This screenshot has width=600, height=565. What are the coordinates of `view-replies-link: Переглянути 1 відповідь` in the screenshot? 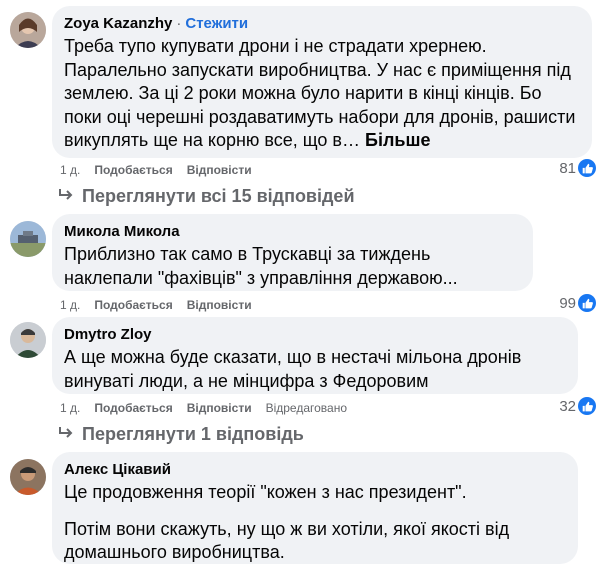 It's located at (181, 434).